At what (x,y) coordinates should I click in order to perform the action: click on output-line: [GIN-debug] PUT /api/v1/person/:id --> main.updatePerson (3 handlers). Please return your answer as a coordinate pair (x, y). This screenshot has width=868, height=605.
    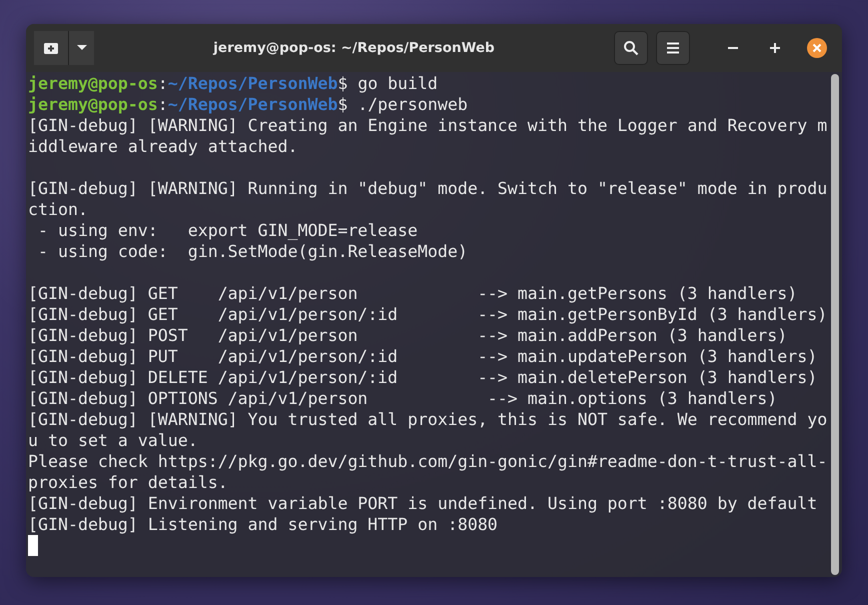
    Looking at the image, I should click on (423, 356).